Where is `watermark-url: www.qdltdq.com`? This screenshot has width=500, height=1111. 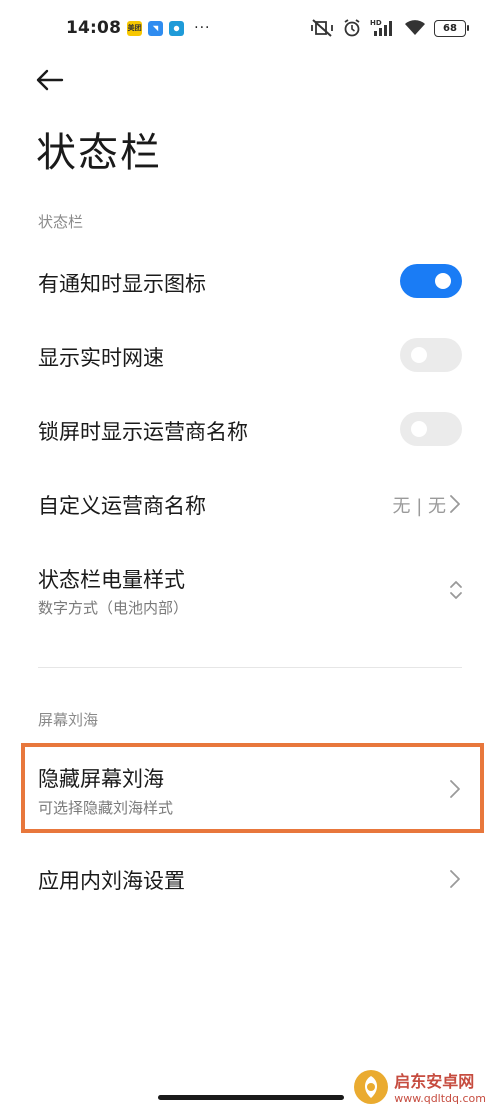
watermark-url: www.qdltdq.com is located at coordinates (440, 1098).